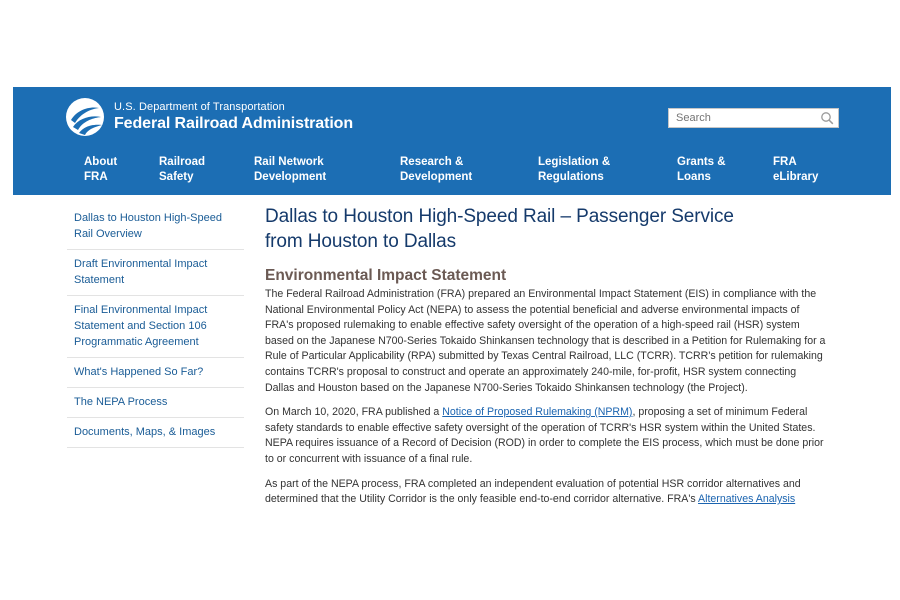 This screenshot has height=600, width=900. I want to click on search-box, so click(753, 118).